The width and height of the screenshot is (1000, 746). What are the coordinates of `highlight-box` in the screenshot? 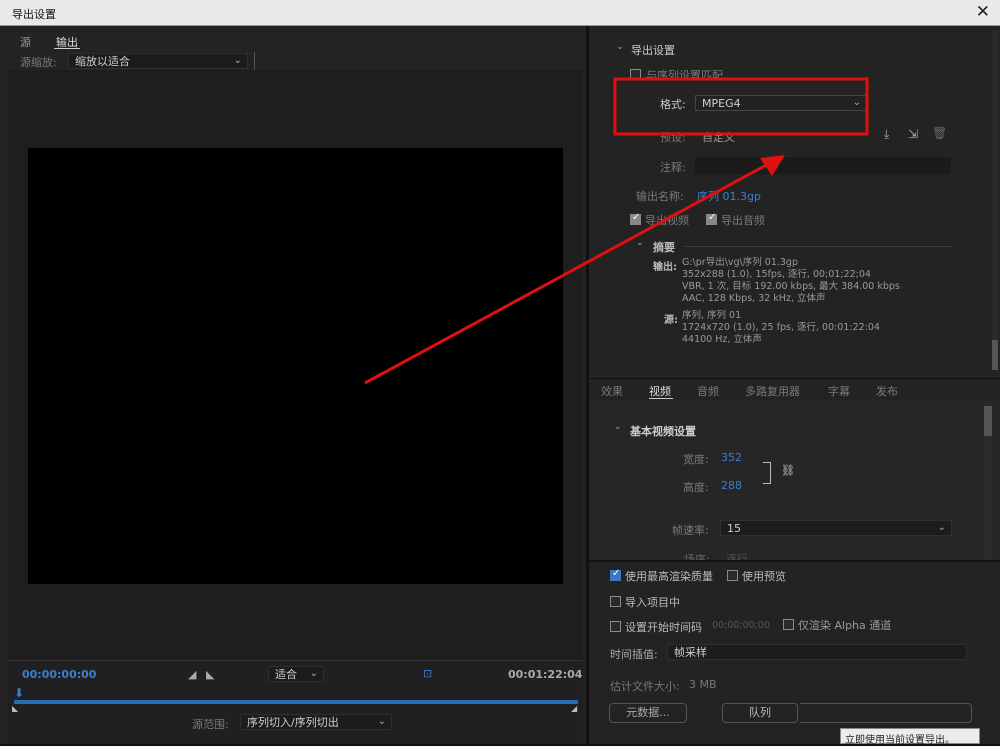 It's located at (741, 106).